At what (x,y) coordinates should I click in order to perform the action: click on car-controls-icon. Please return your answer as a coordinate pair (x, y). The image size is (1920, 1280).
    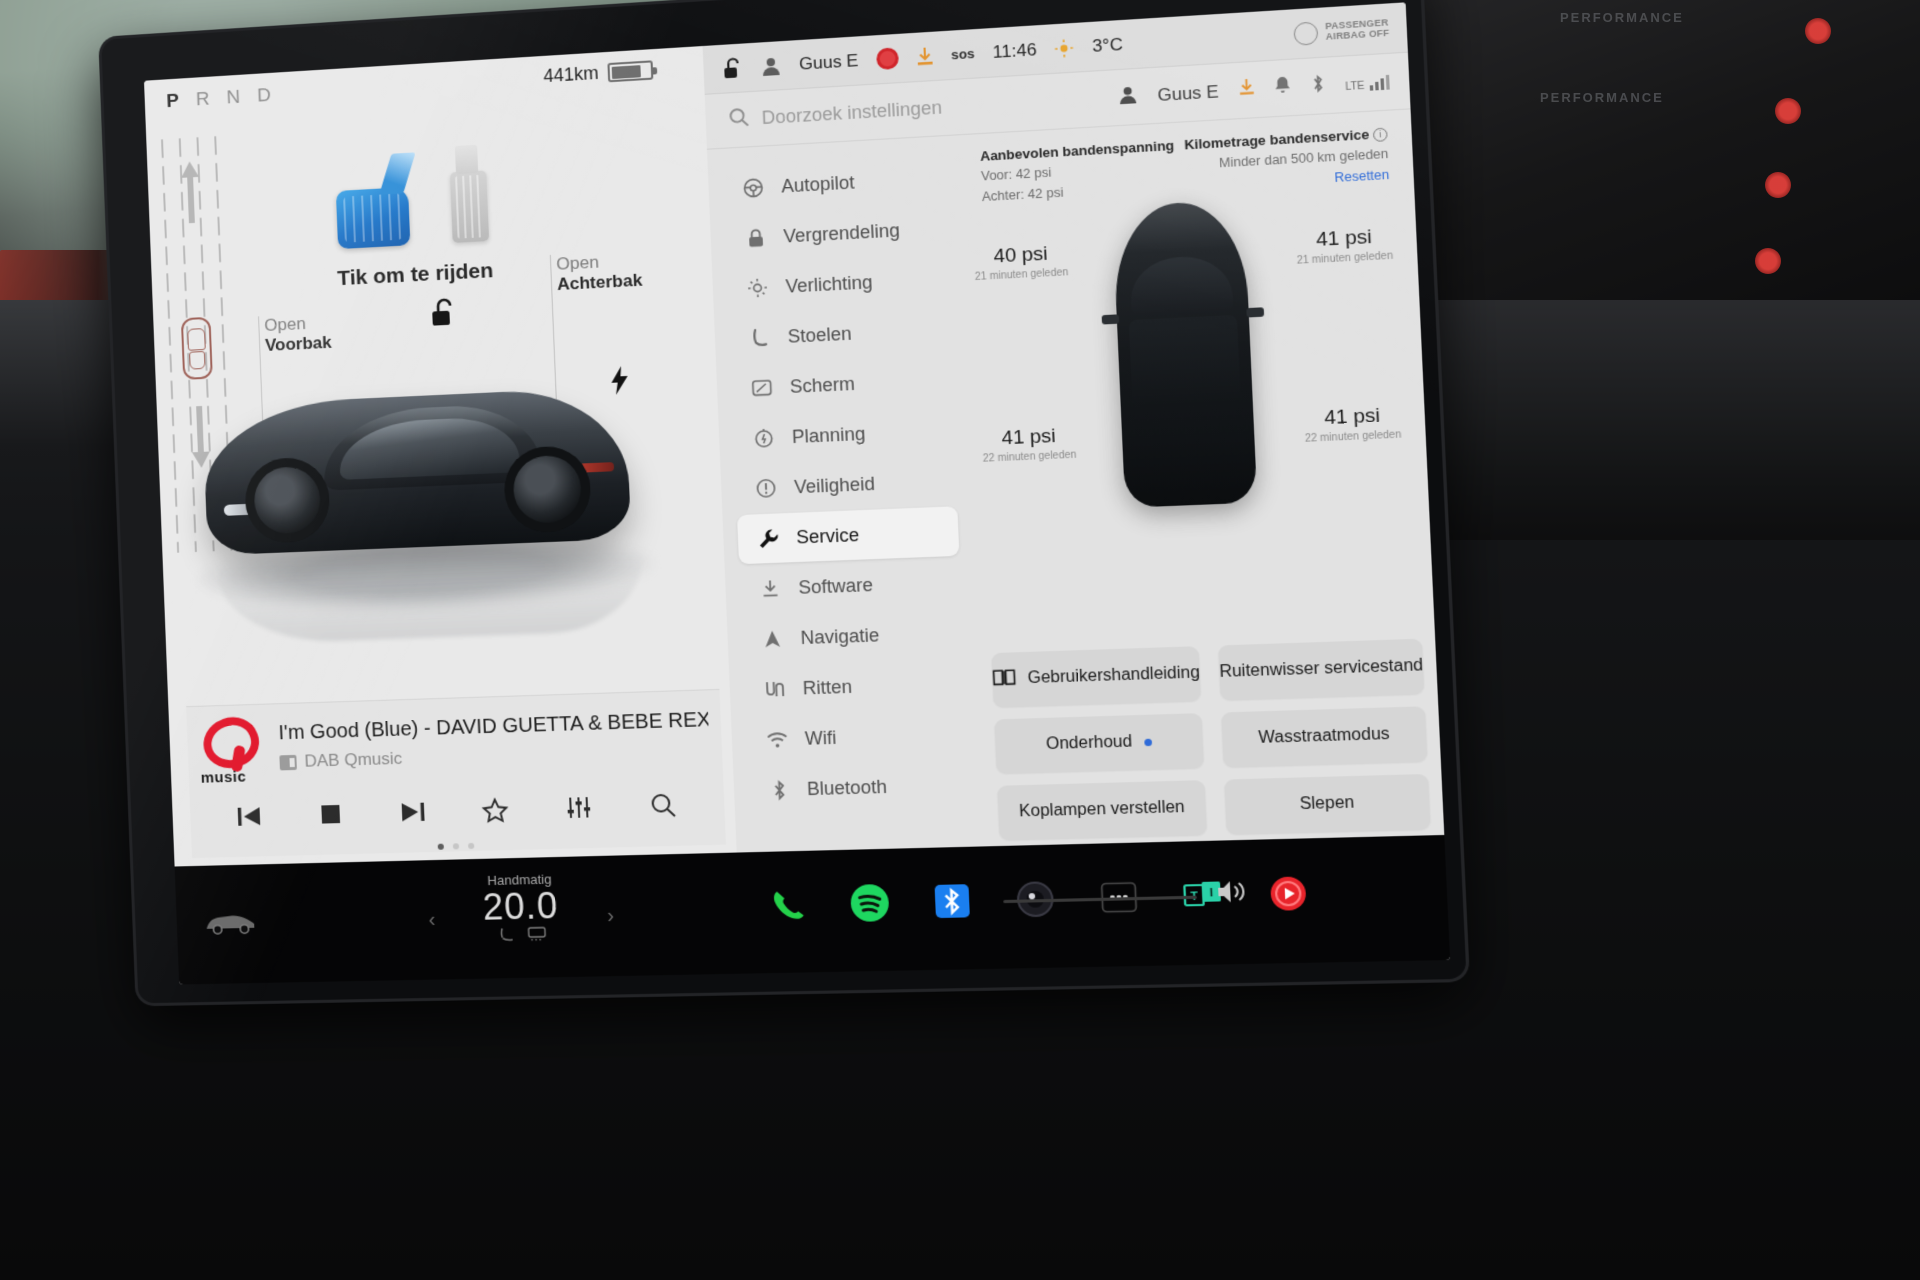
    Looking at the image, I should click on (232, 924).